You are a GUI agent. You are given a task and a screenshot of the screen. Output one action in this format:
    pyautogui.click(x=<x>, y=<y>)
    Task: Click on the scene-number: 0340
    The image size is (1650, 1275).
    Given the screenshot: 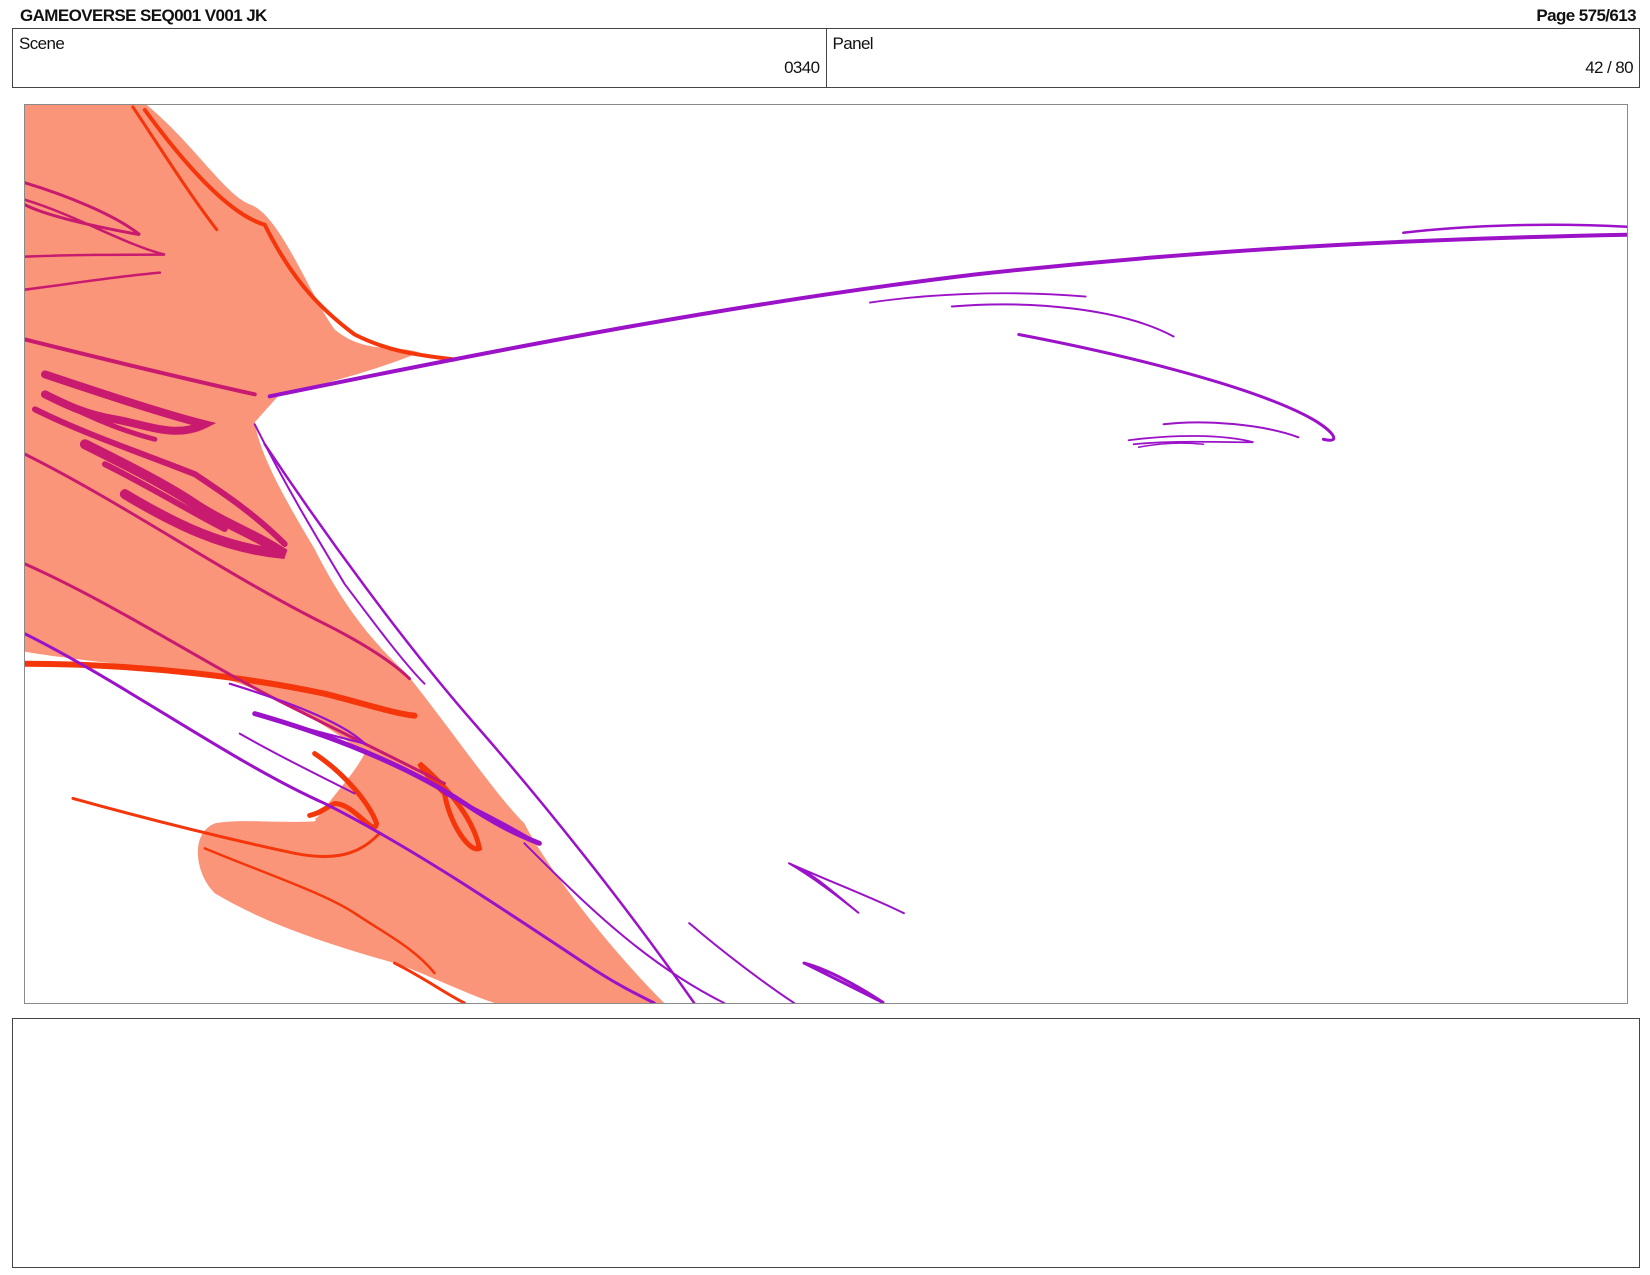 What is the action you would take?
    pyautogui.click(x=802, y=67)
    